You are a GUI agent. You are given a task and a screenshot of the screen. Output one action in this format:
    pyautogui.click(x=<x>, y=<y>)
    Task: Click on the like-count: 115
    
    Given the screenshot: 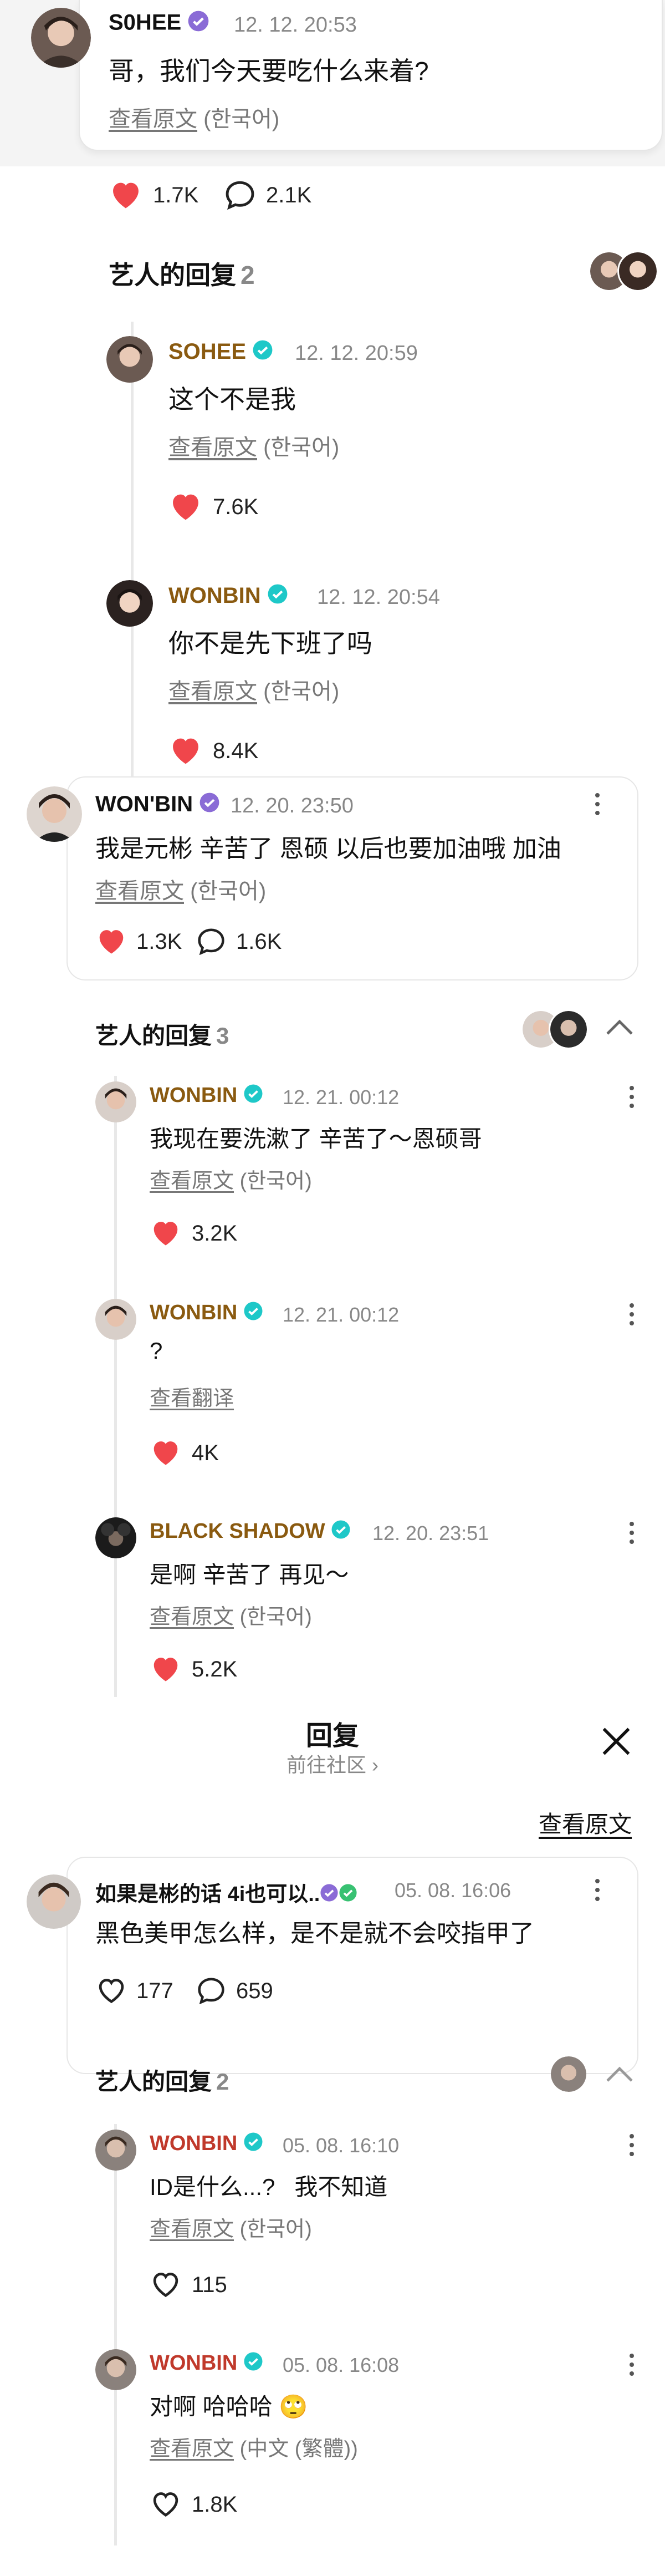 What is the action you would take?
    pyautogui.click(x=209, y=2285)
    